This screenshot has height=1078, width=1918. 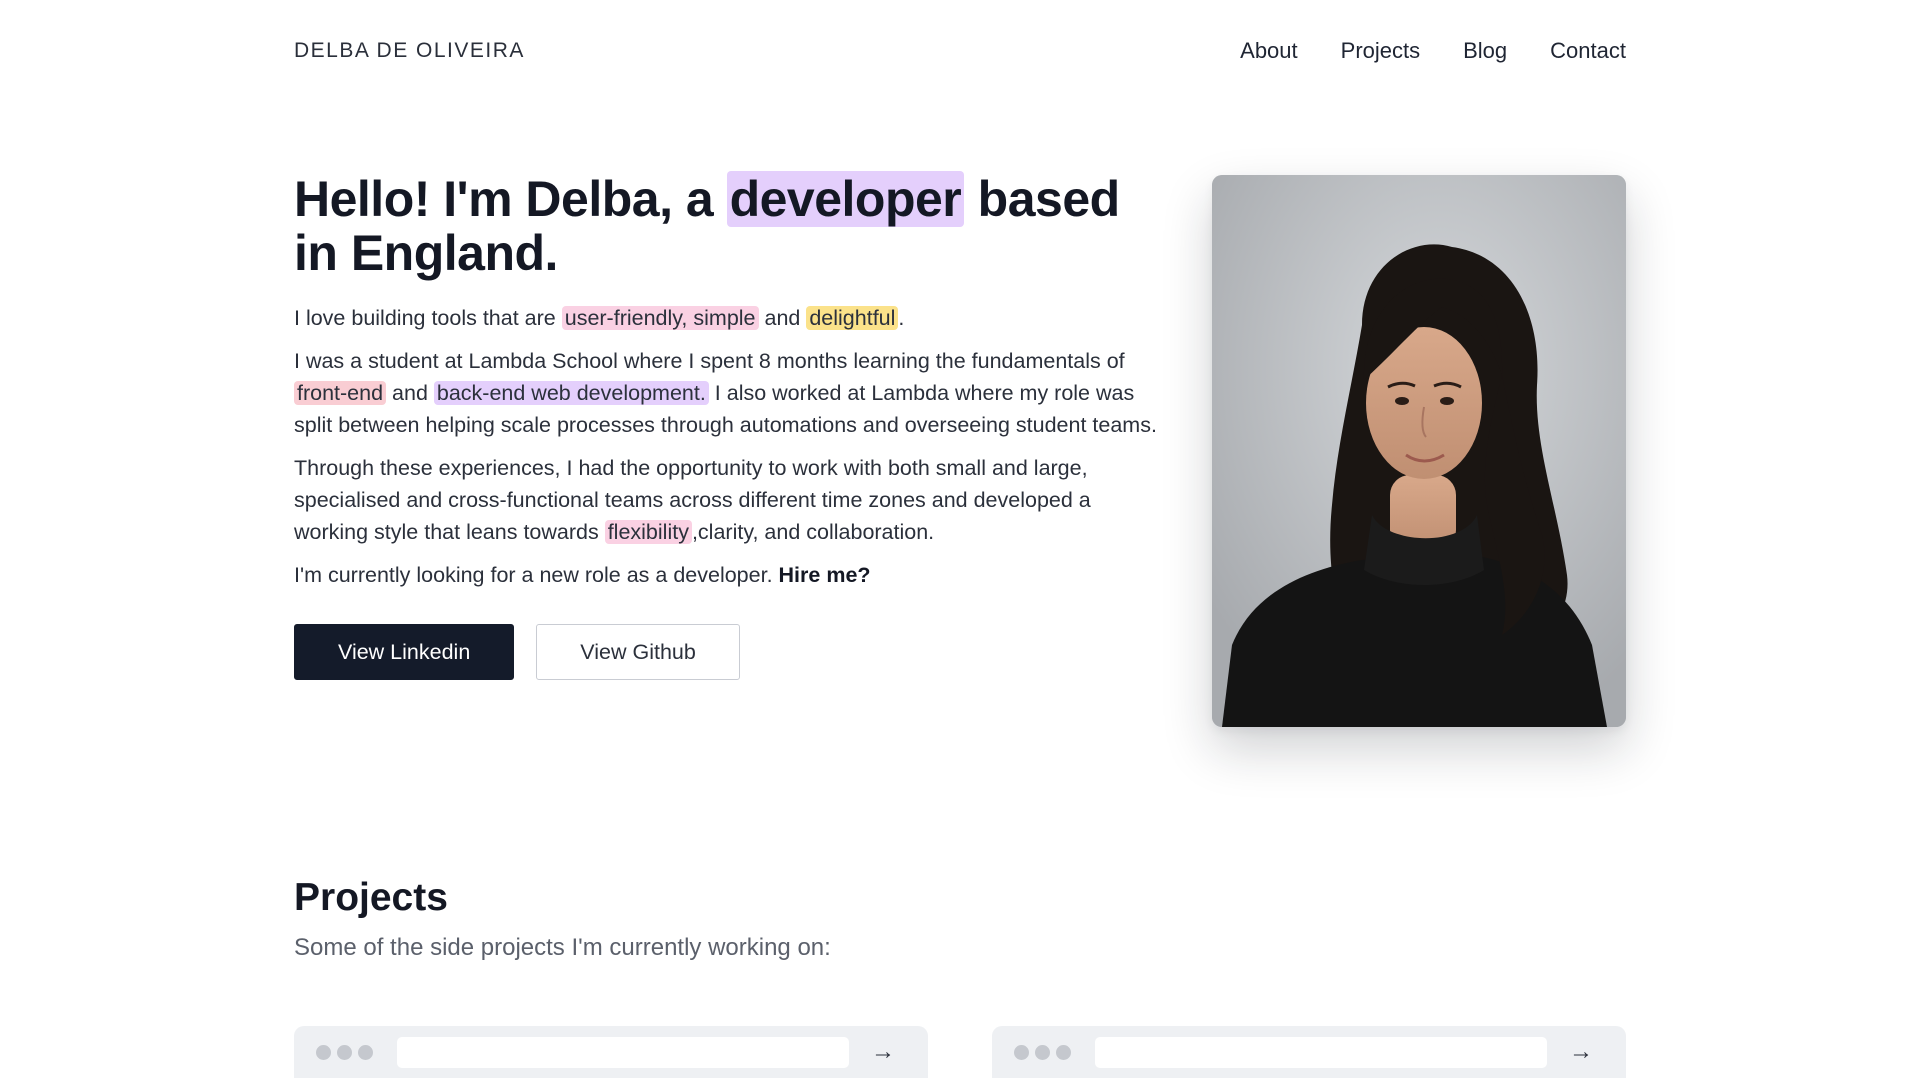 I want to click on intro-2-and: and, so click(x=410, y=393).